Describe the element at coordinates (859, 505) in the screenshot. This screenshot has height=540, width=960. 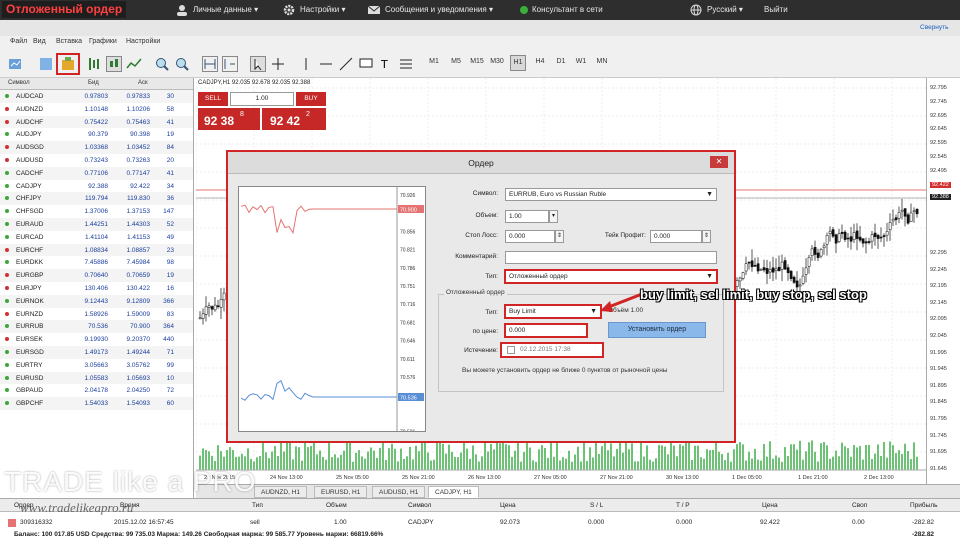
I see `col-swap: Своп` at that location.